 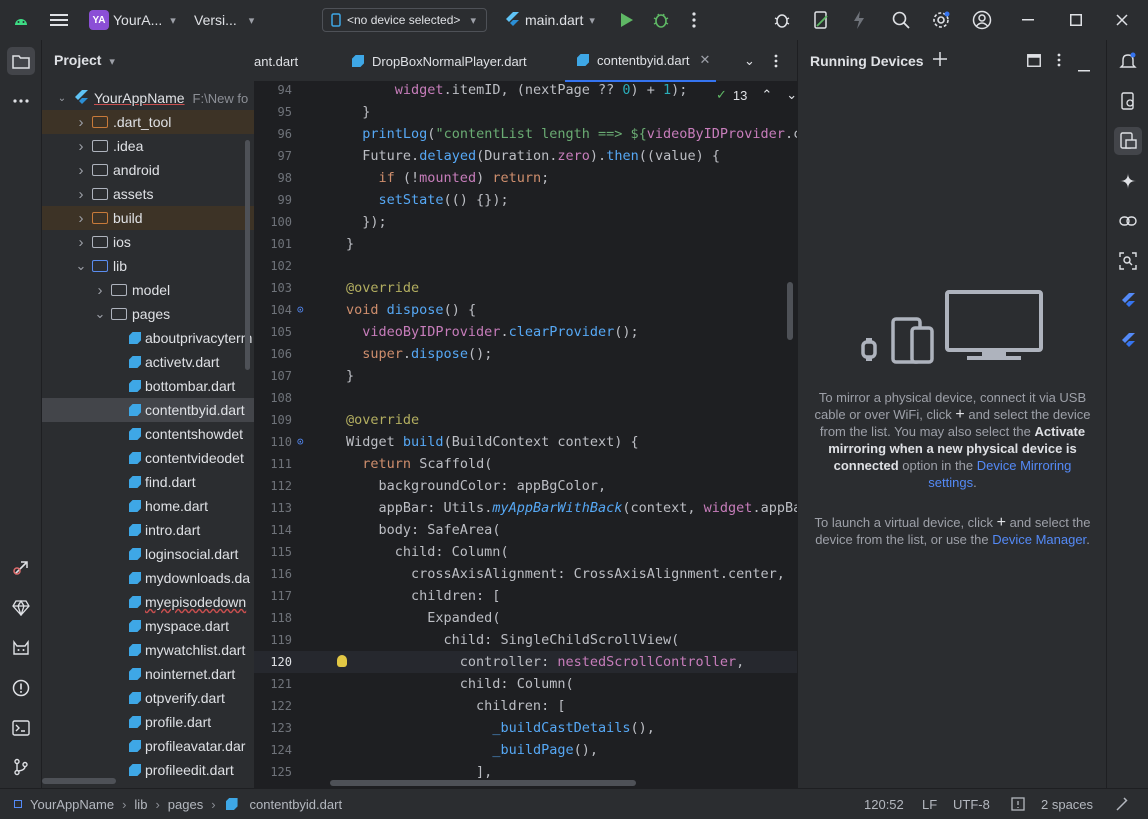 I want to click on code-line: 114 body: SafeArea(, so click(x=525, y=530).